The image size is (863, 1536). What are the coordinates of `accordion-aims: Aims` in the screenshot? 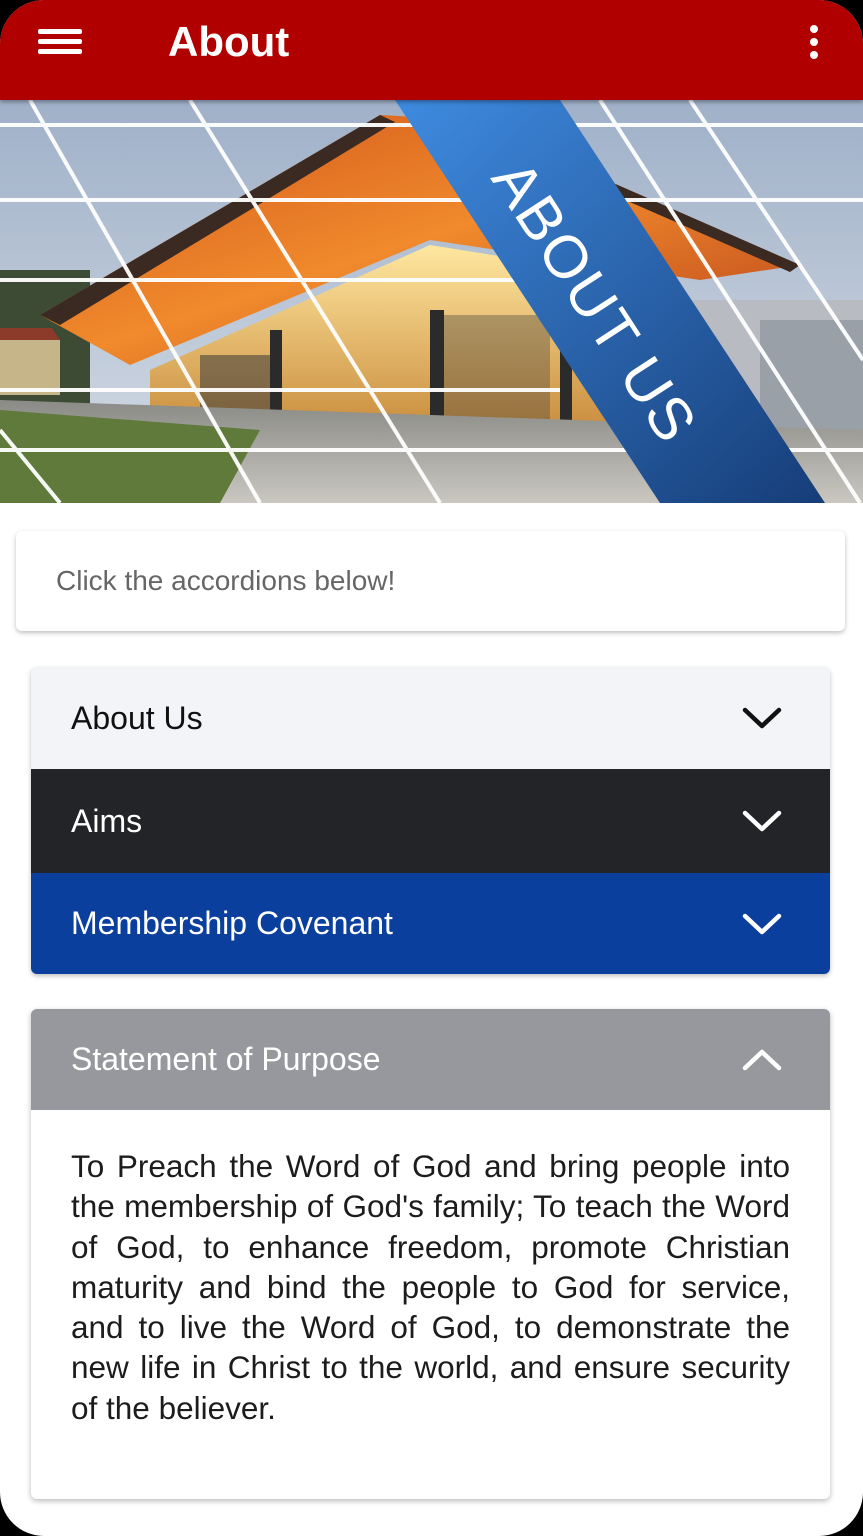 It's located at (430, 821).